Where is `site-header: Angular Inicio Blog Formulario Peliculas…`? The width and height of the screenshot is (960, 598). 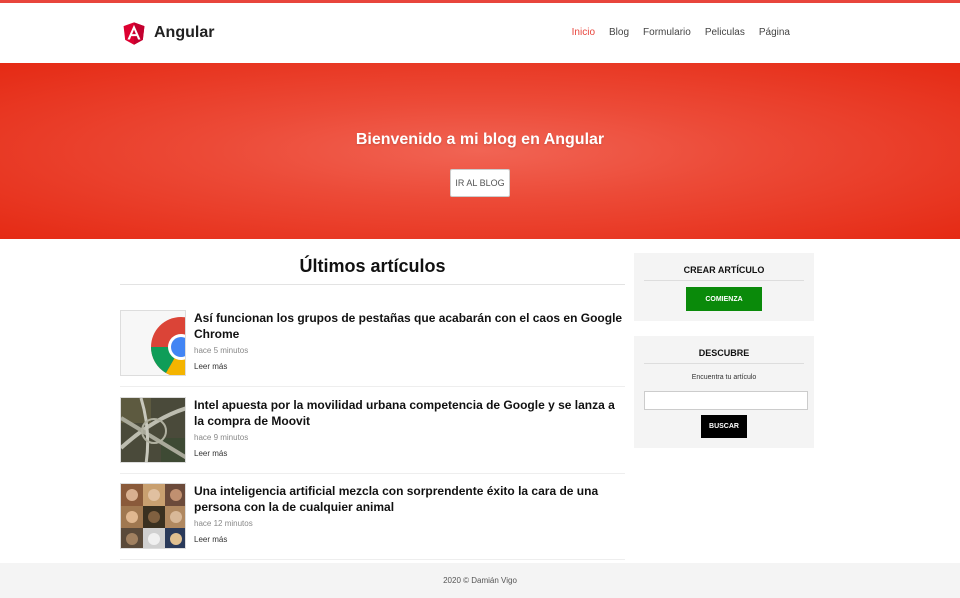
site-header: Angular Inicio Blog Formulario Peliculas… is located at coordinates (480, 33).